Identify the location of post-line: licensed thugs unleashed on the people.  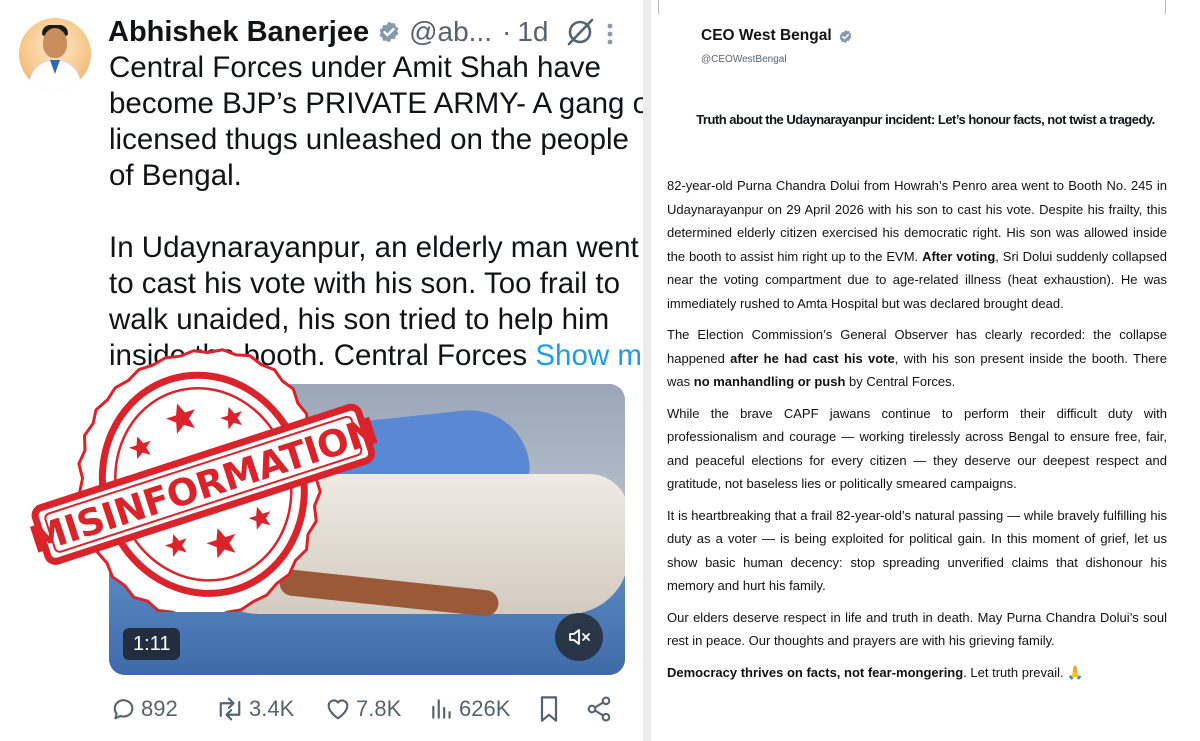
(369, 139).